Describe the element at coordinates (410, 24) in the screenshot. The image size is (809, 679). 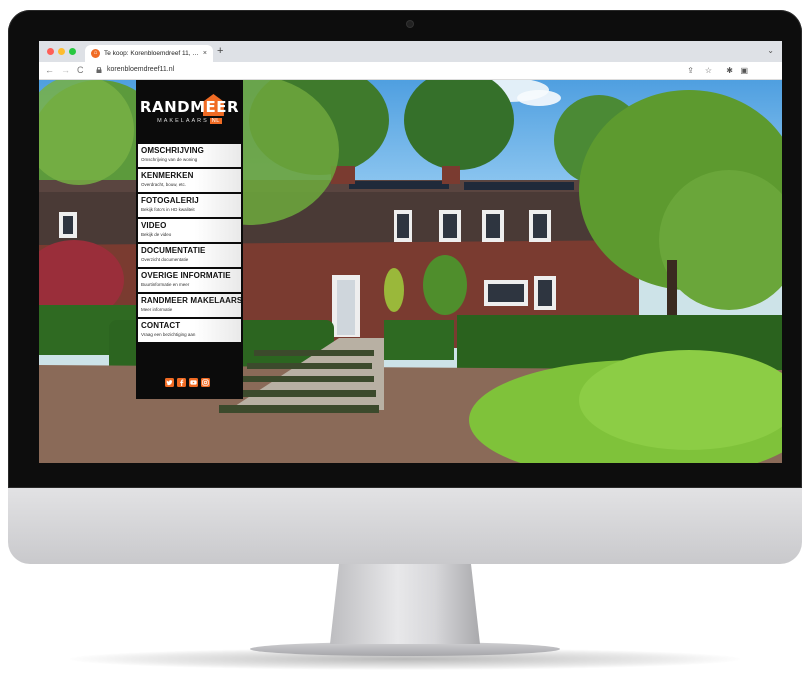
I see `camera-icon` at that location.